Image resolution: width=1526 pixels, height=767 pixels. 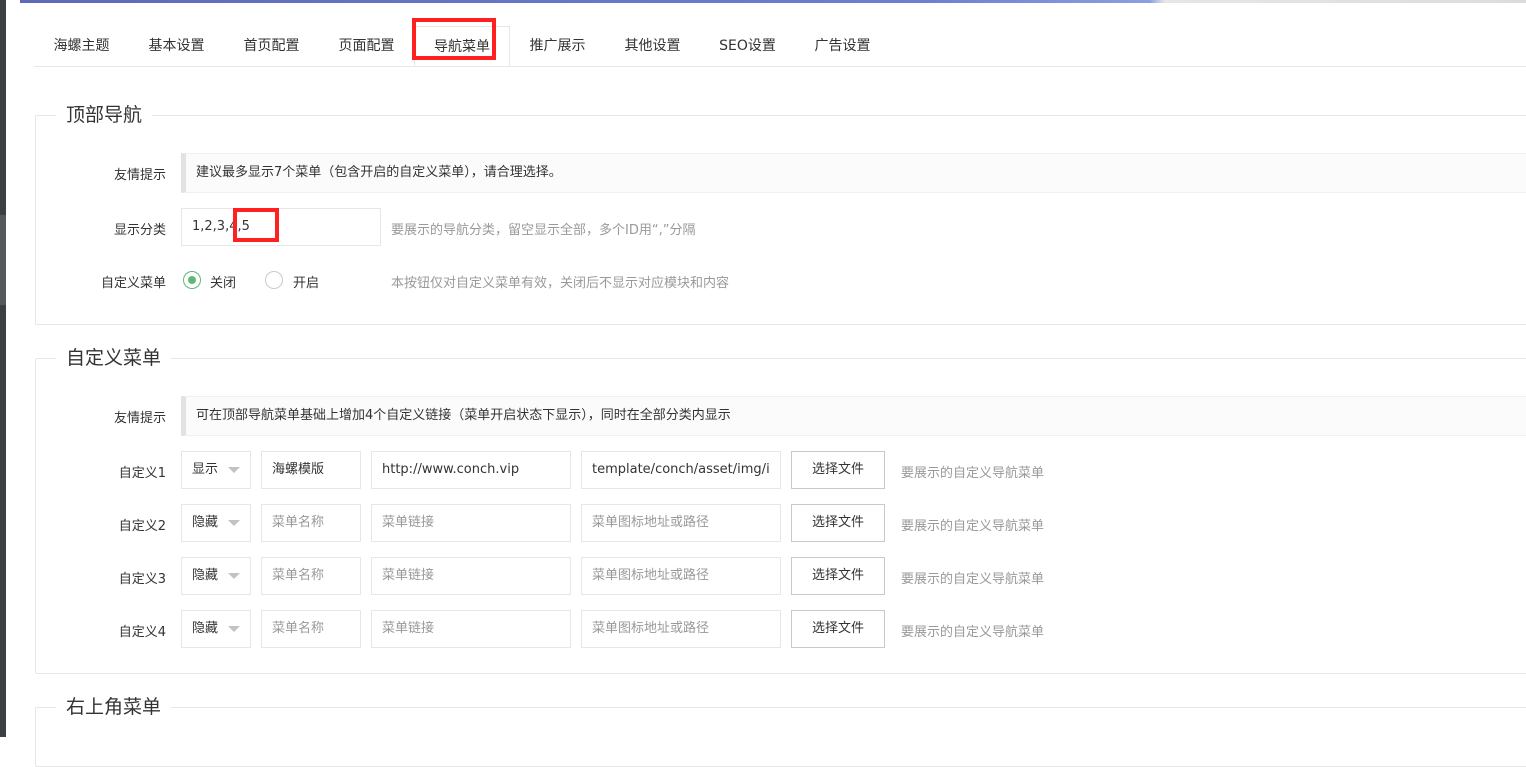 I want to click on top-right-menu-fieldset: 右上角菜单, so click(x=780, y=730).